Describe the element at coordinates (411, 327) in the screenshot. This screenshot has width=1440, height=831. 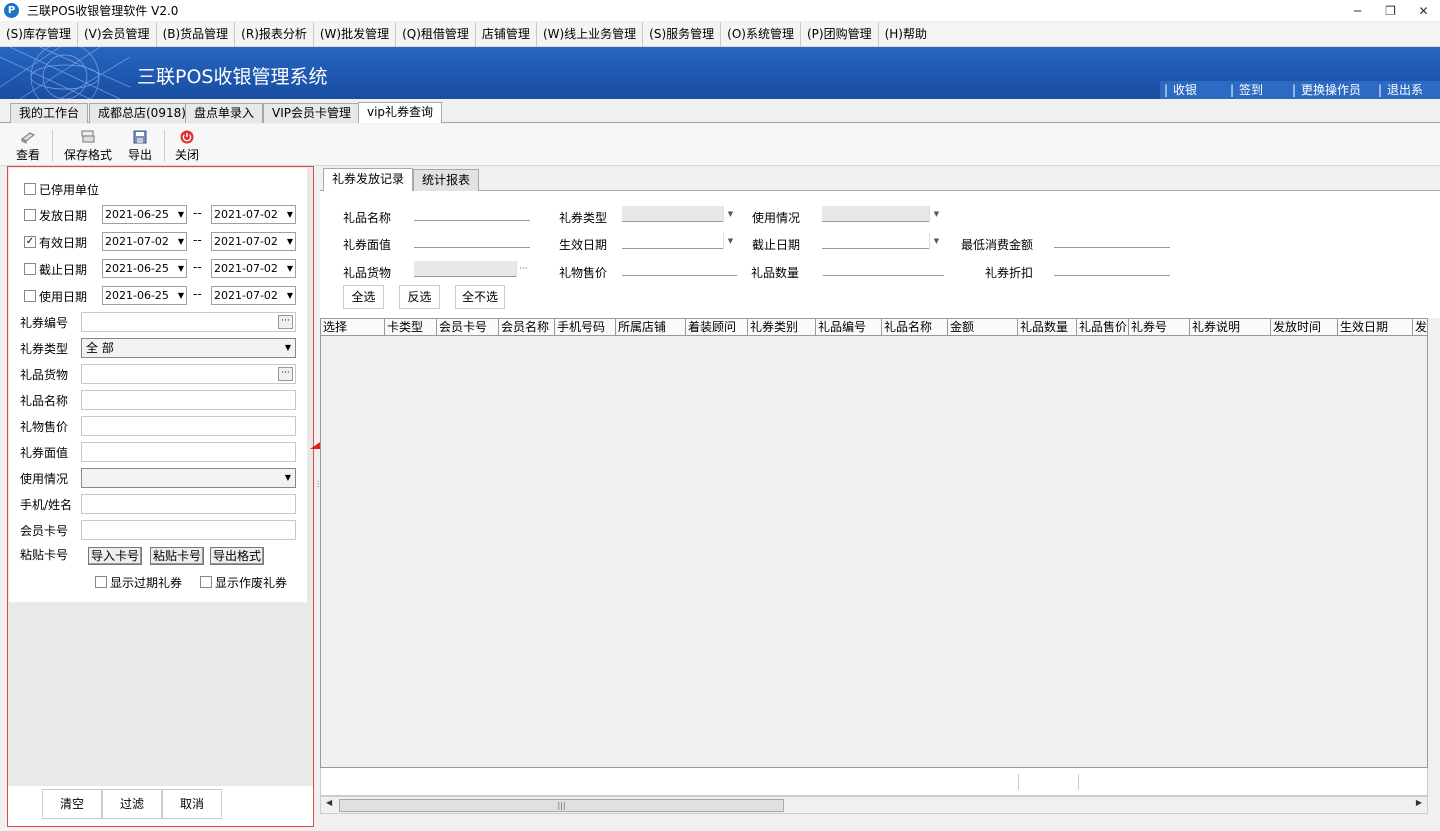
I see `col-card-type: 卡类型` at that location.